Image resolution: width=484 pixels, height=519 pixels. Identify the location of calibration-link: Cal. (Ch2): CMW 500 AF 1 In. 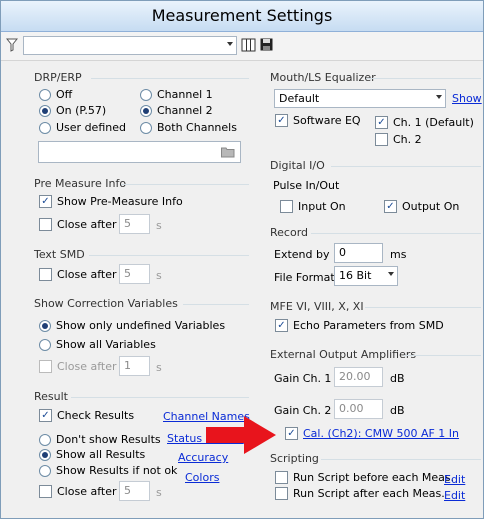
(381, 433).